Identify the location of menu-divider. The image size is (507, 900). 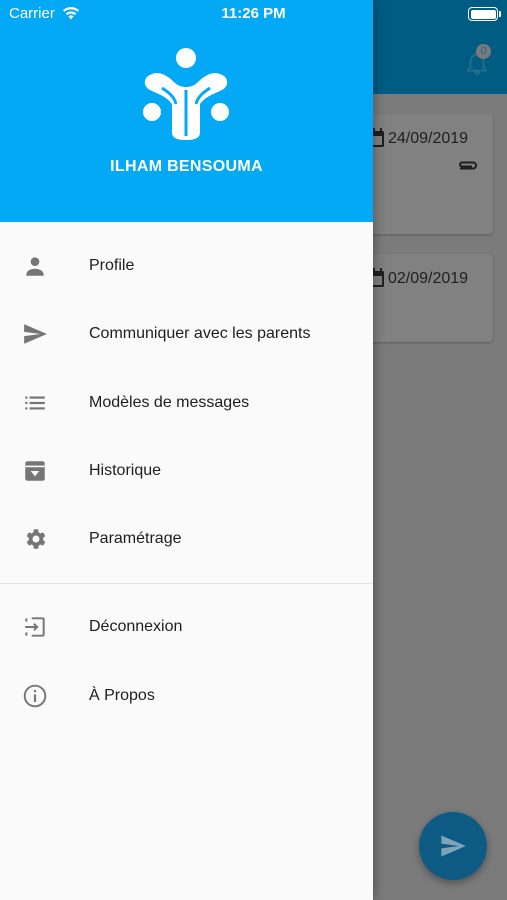
(186, 583).